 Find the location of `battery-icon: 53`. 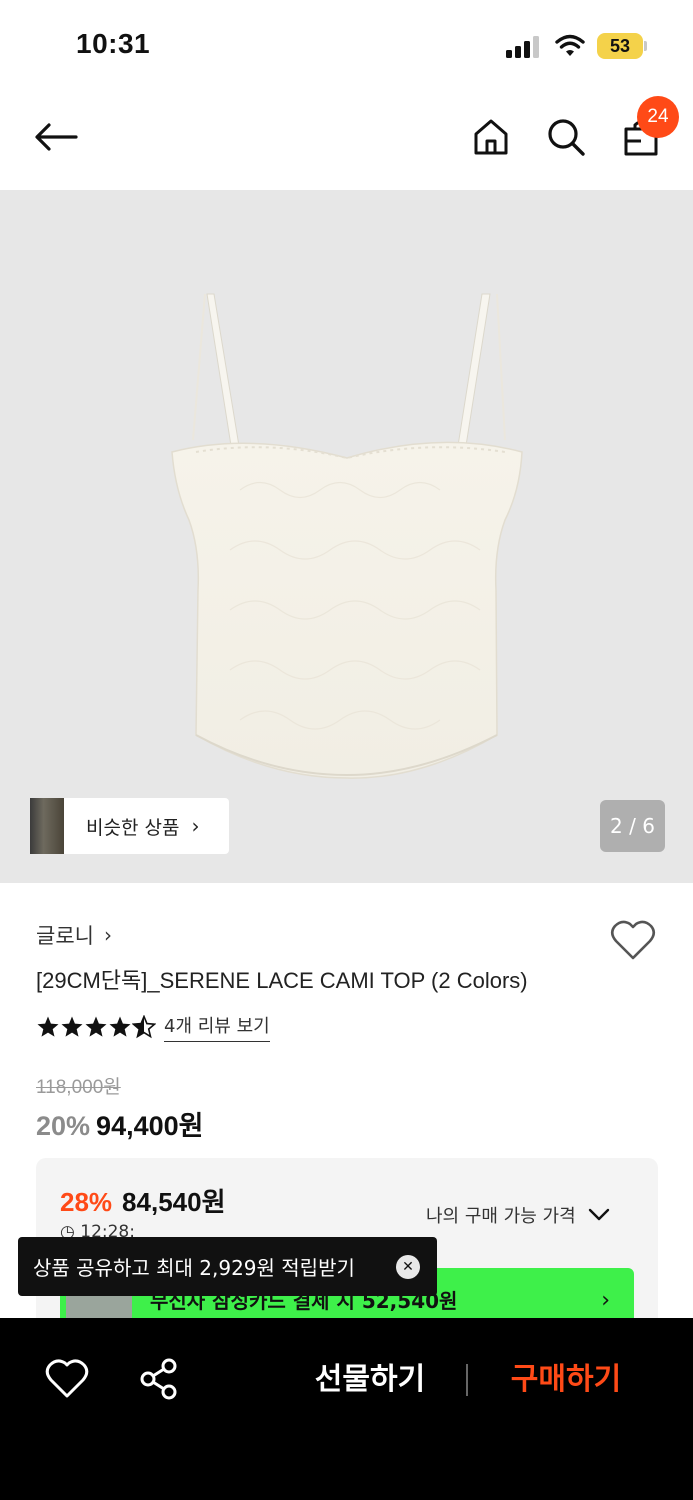

battery-icon: 53 is located at coordinates (622, 46).